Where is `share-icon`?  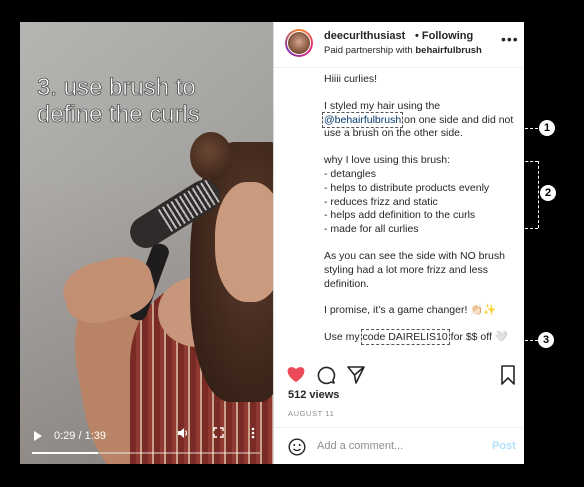 share-icon is located at coordinates (356, 377).